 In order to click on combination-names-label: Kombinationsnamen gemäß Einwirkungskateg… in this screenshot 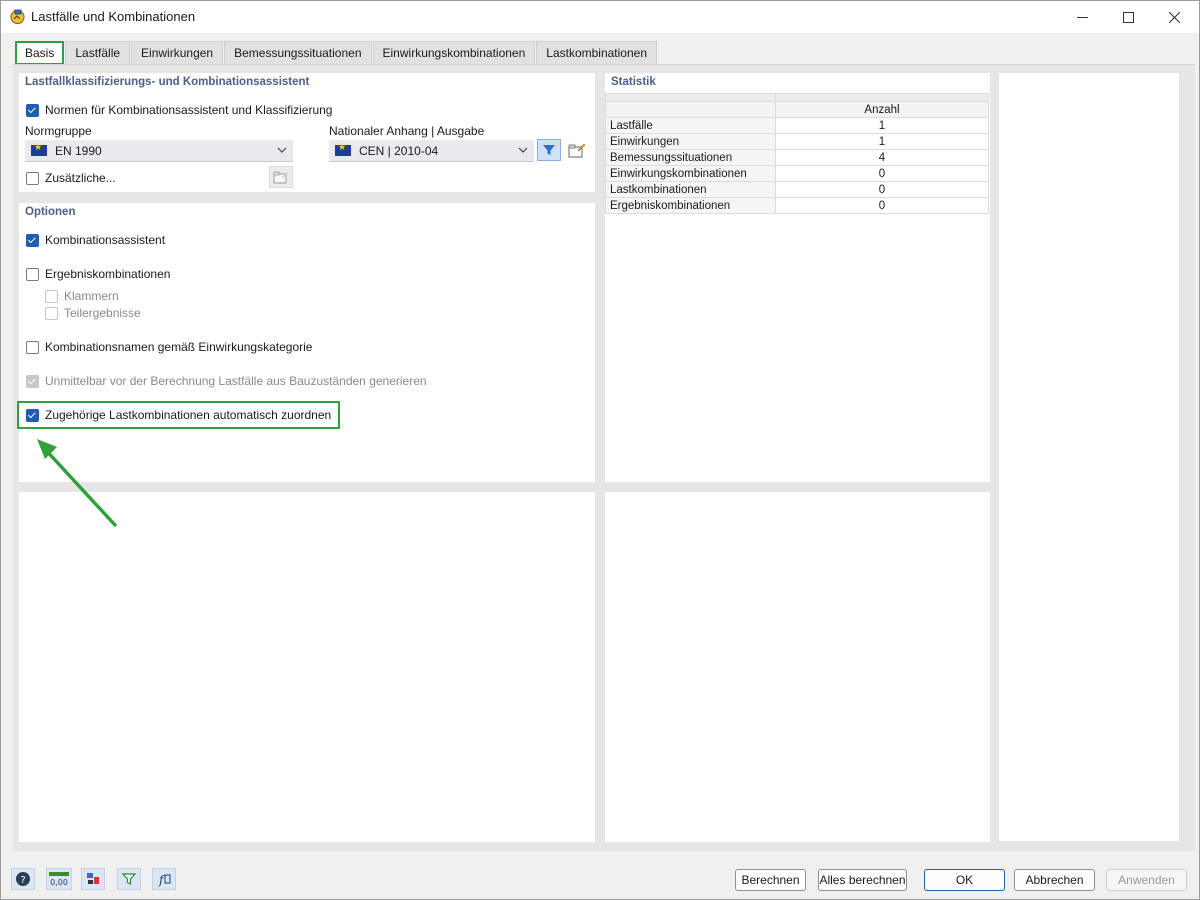, I will do `click(179, 347)`.